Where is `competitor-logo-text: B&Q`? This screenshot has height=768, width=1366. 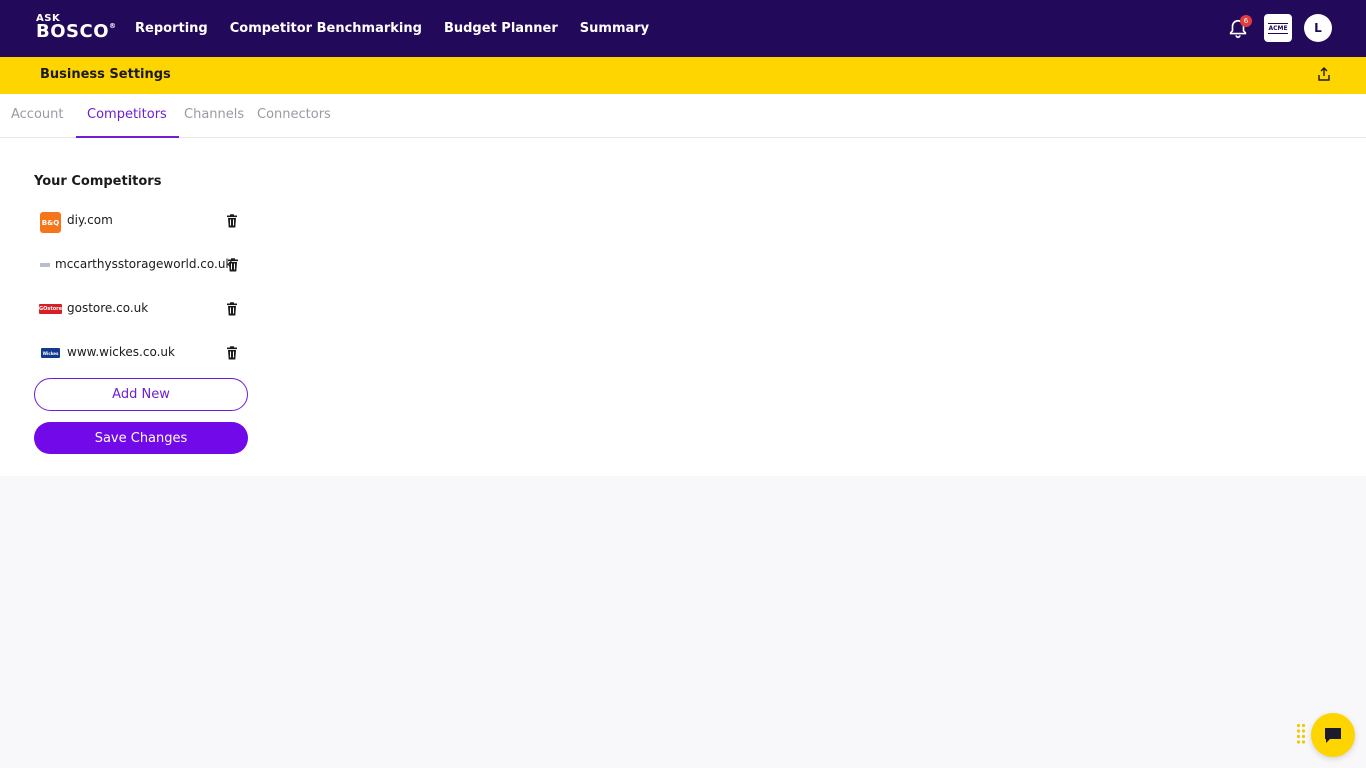
competitor-logo-text: B&Q is located at coordinates (50, 222).